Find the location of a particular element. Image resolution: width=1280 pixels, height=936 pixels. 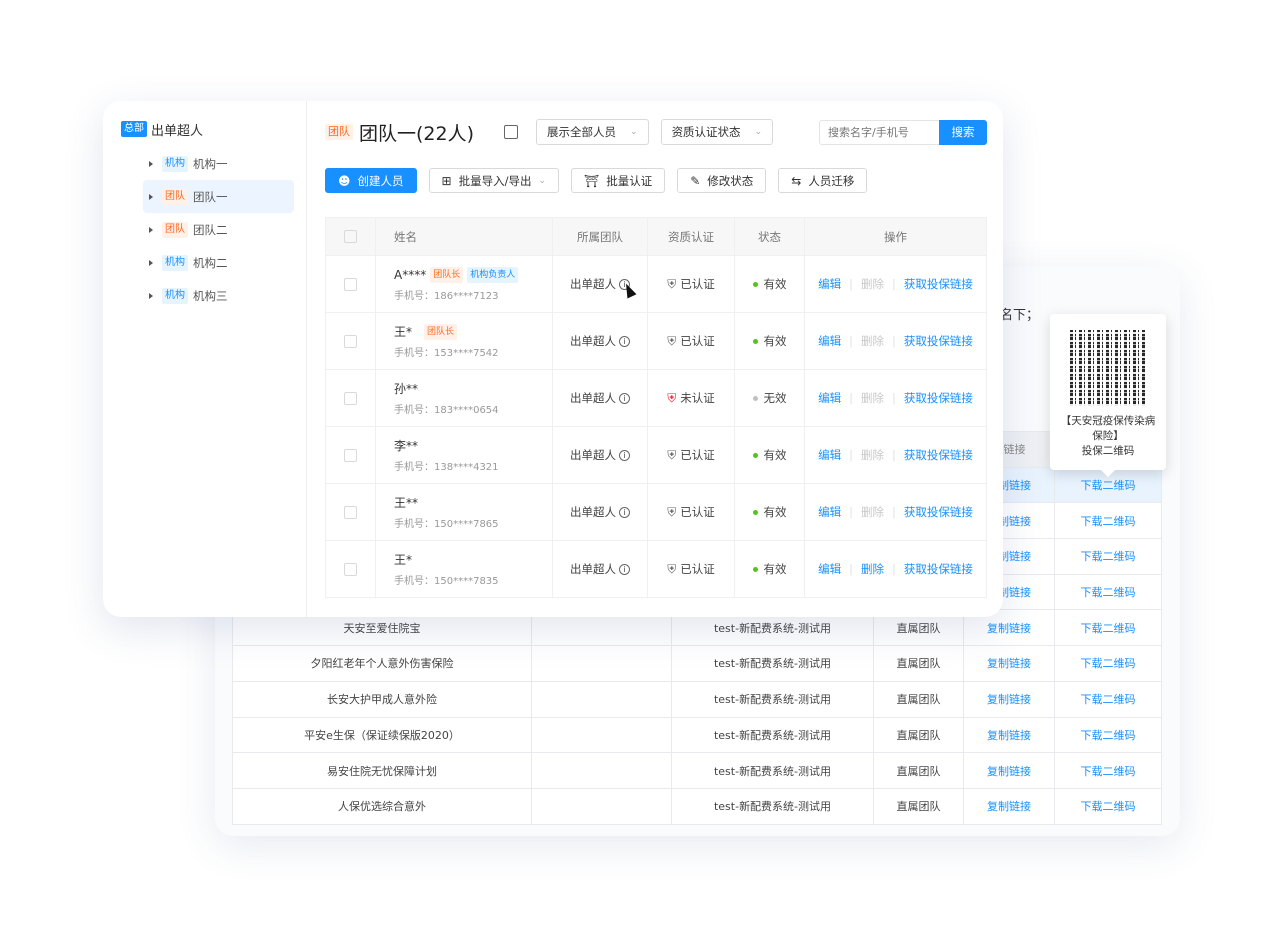

page-title: 团队一(22人) is located at coordinates (417, 133).